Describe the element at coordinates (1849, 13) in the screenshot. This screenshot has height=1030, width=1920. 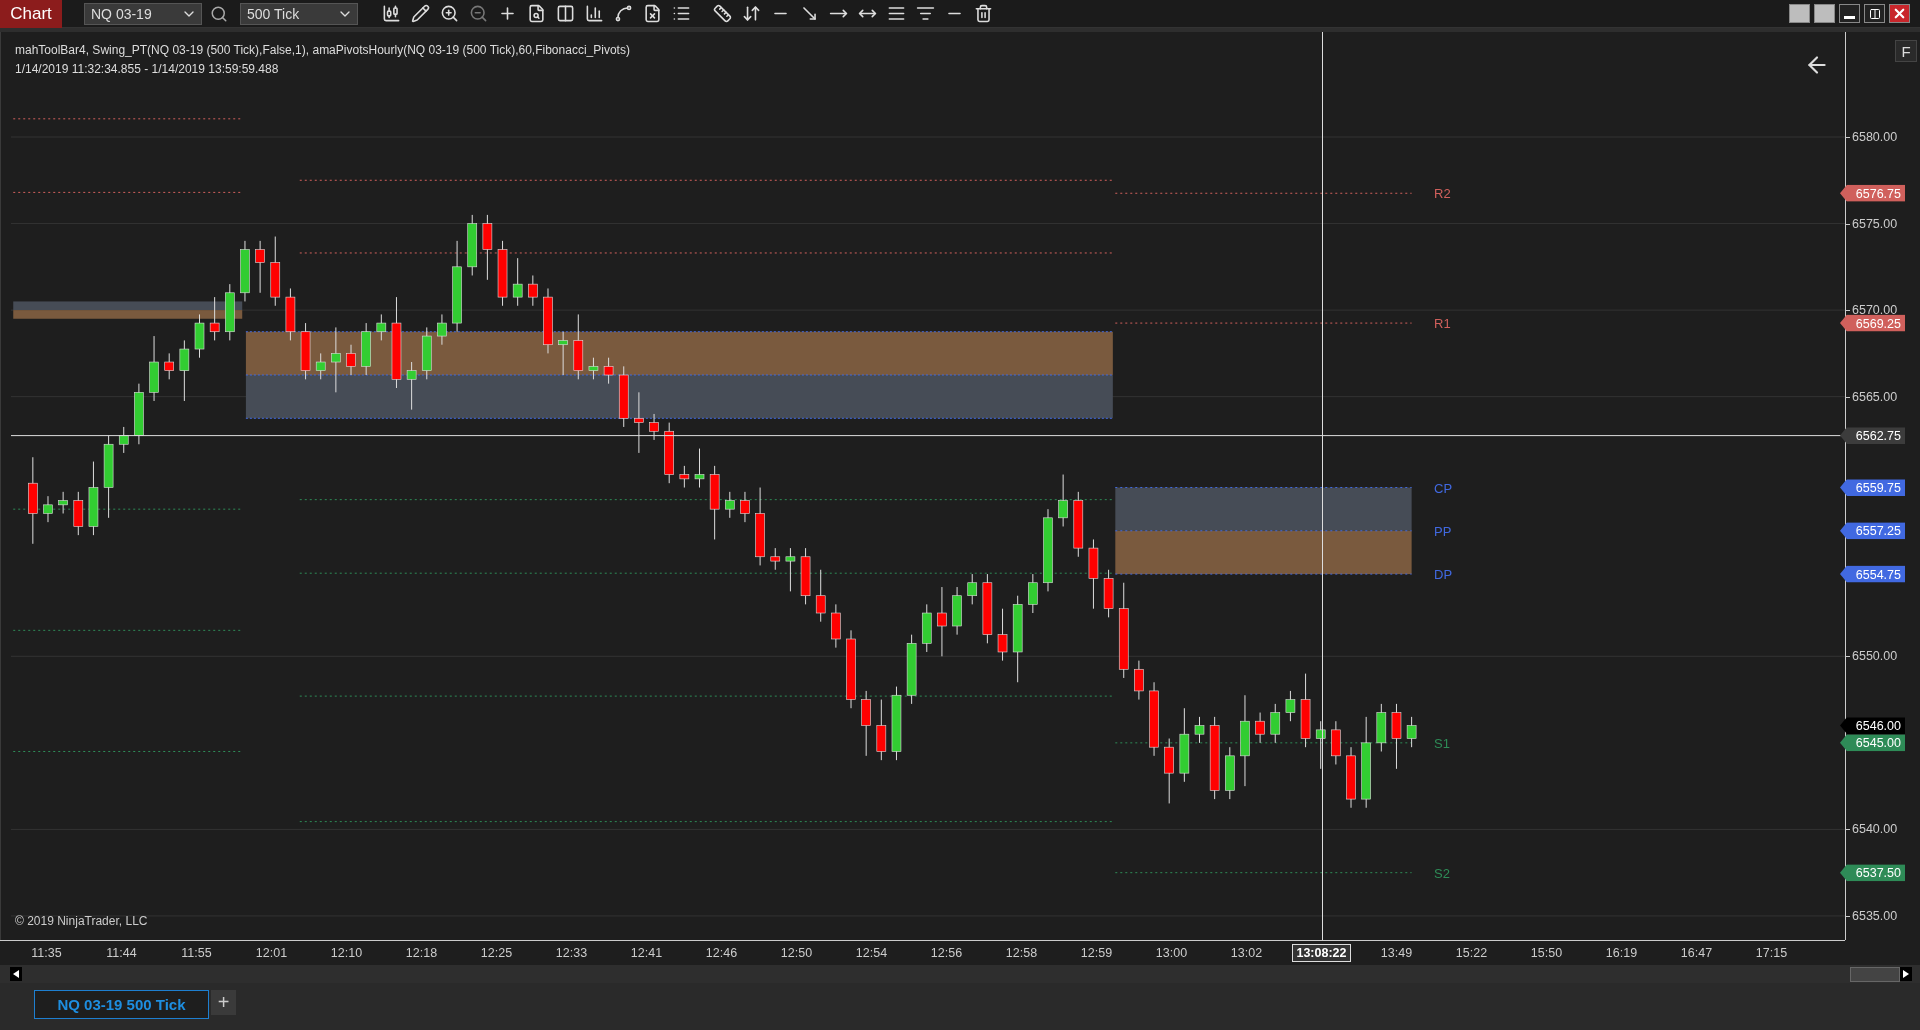
I see `minimize-button` at that location.